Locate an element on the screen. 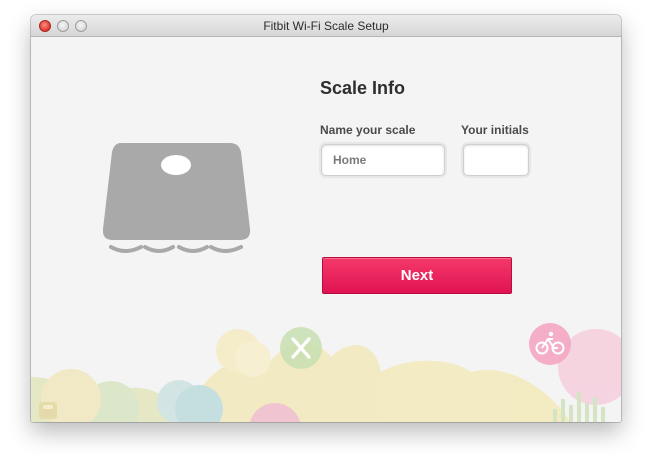  initials-label: Your initials is located at coordinates (495, 130).